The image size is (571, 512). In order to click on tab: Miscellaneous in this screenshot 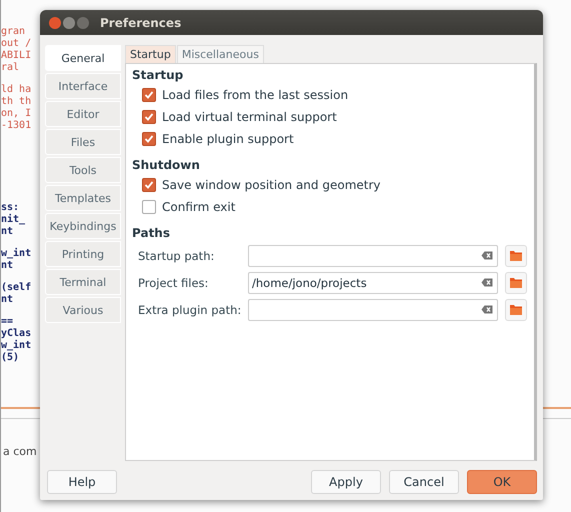, I will do `click(220, 54)`.